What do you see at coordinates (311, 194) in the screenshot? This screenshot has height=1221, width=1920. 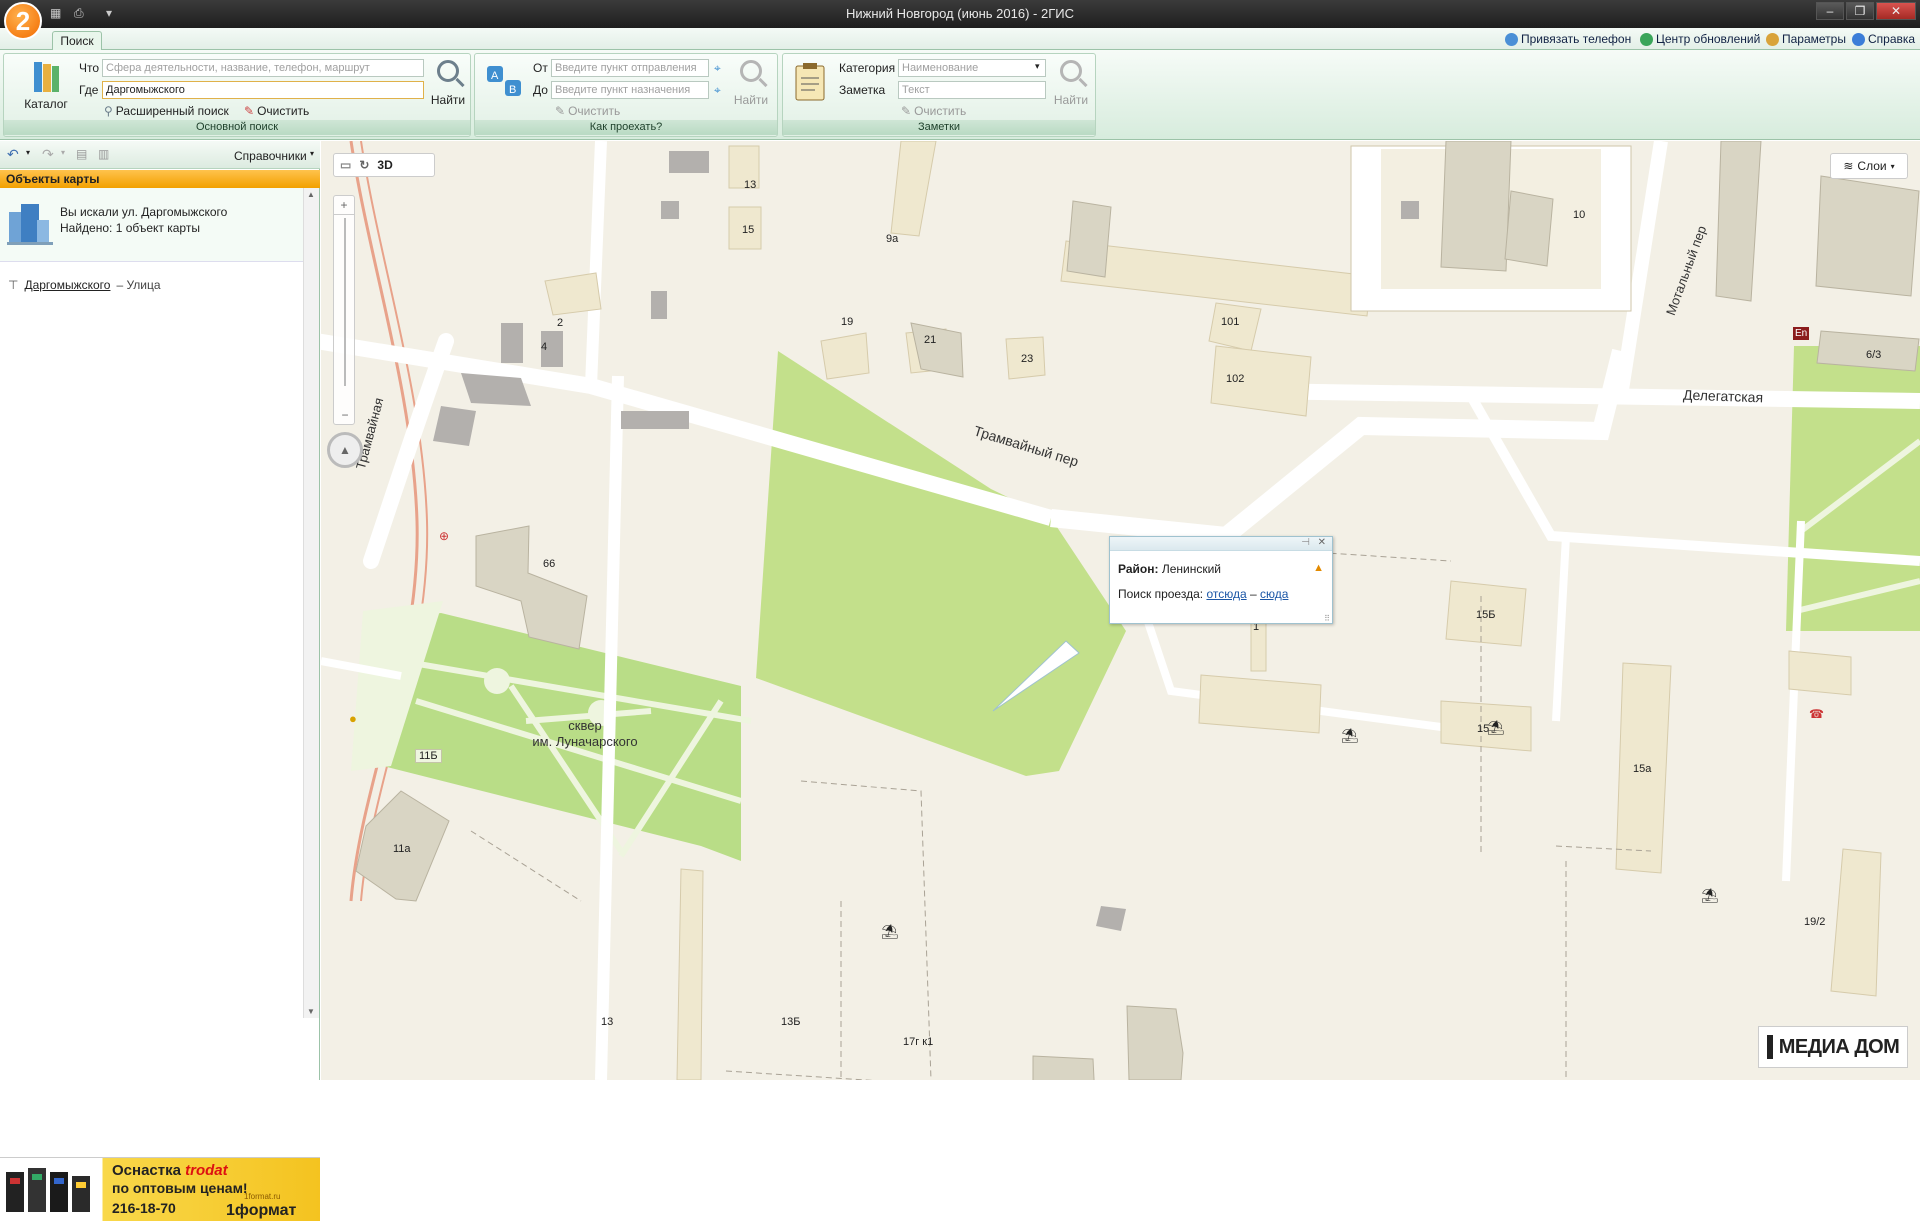 I see `scroll-up-icon: ▲` at bounding box center [311, 194].